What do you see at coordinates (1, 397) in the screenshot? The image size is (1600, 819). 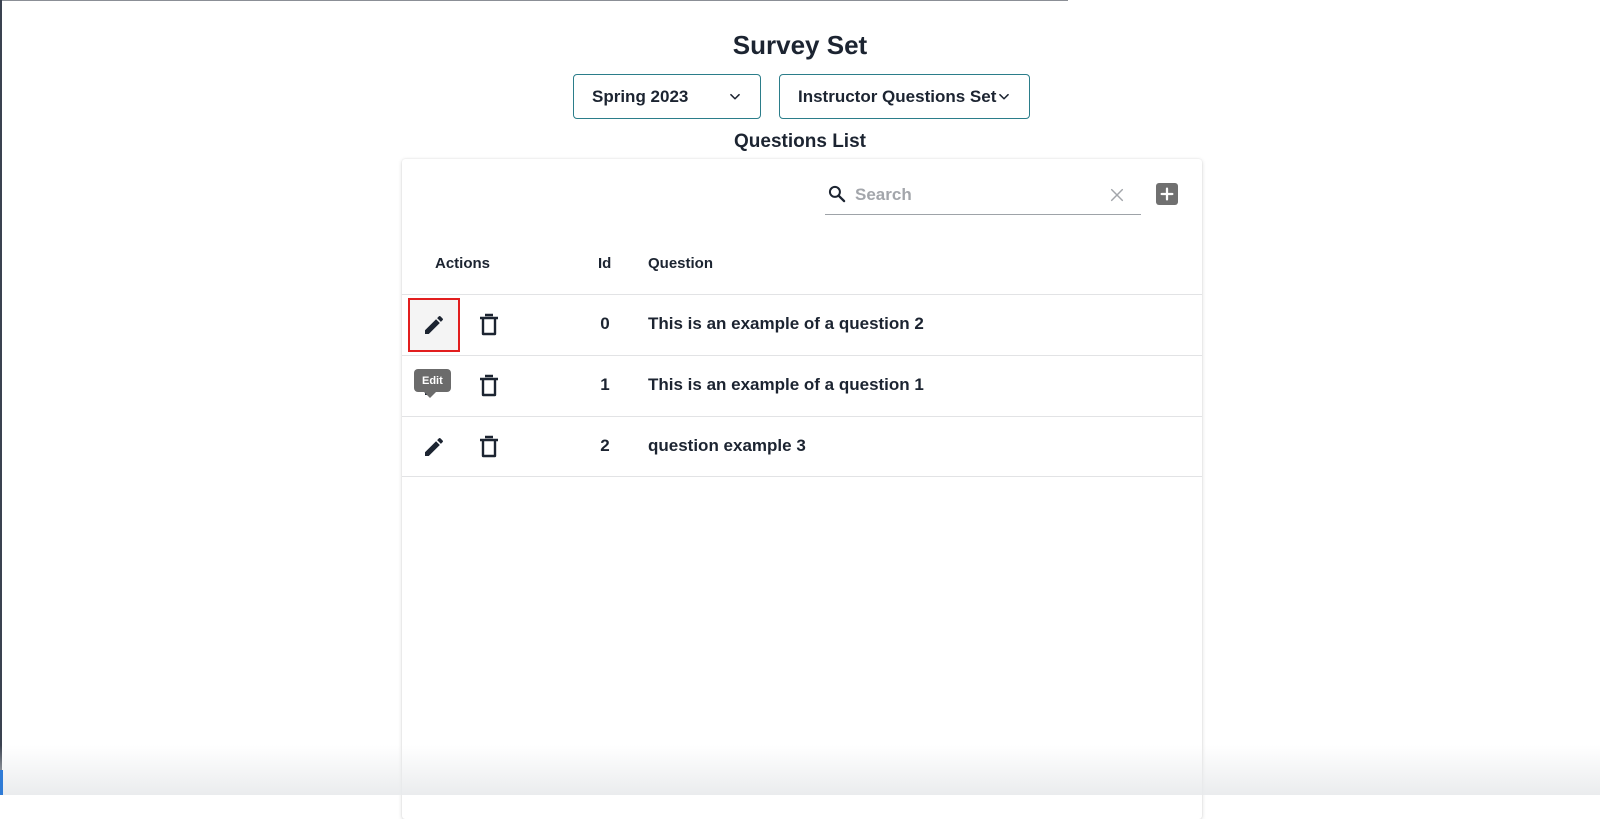 I see `window-left-border` at bounding box center [1, 397].